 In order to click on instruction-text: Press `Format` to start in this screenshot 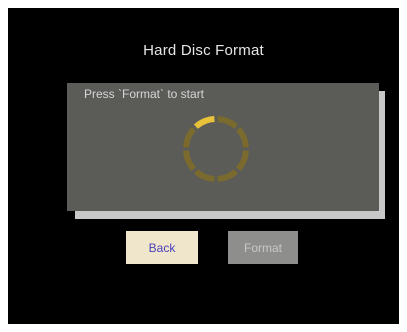, I will do `click(144, 94)`.